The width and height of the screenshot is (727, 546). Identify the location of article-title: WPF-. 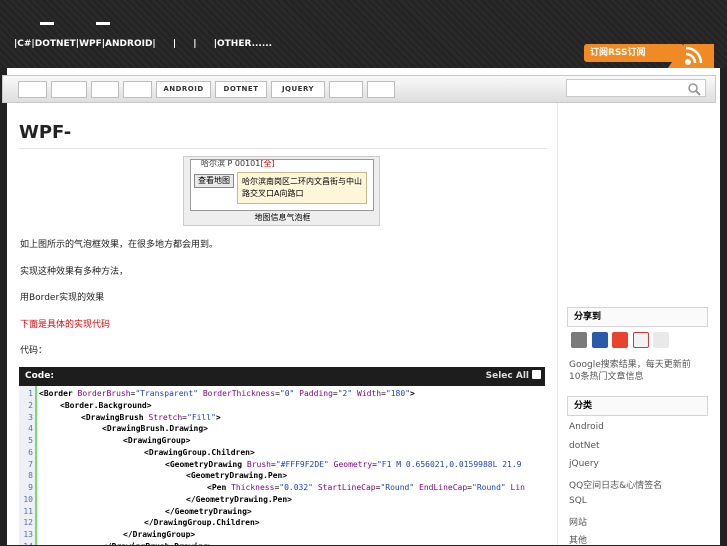
(45, 132).